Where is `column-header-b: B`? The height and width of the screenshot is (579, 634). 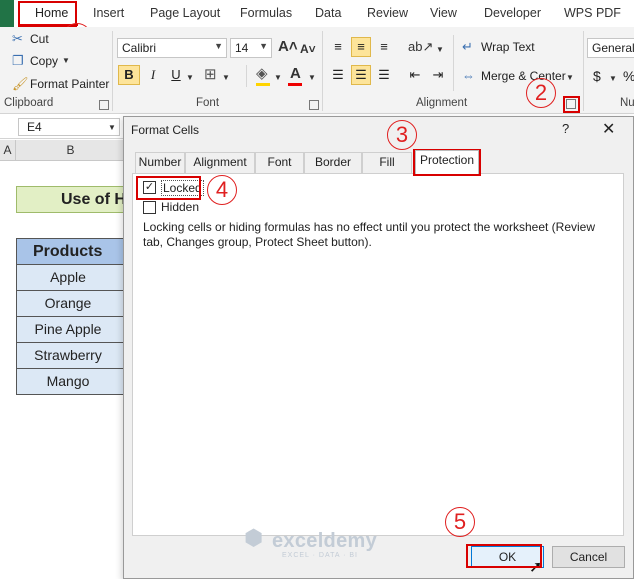 column-header-b: B is located at coordinates (71, 150).